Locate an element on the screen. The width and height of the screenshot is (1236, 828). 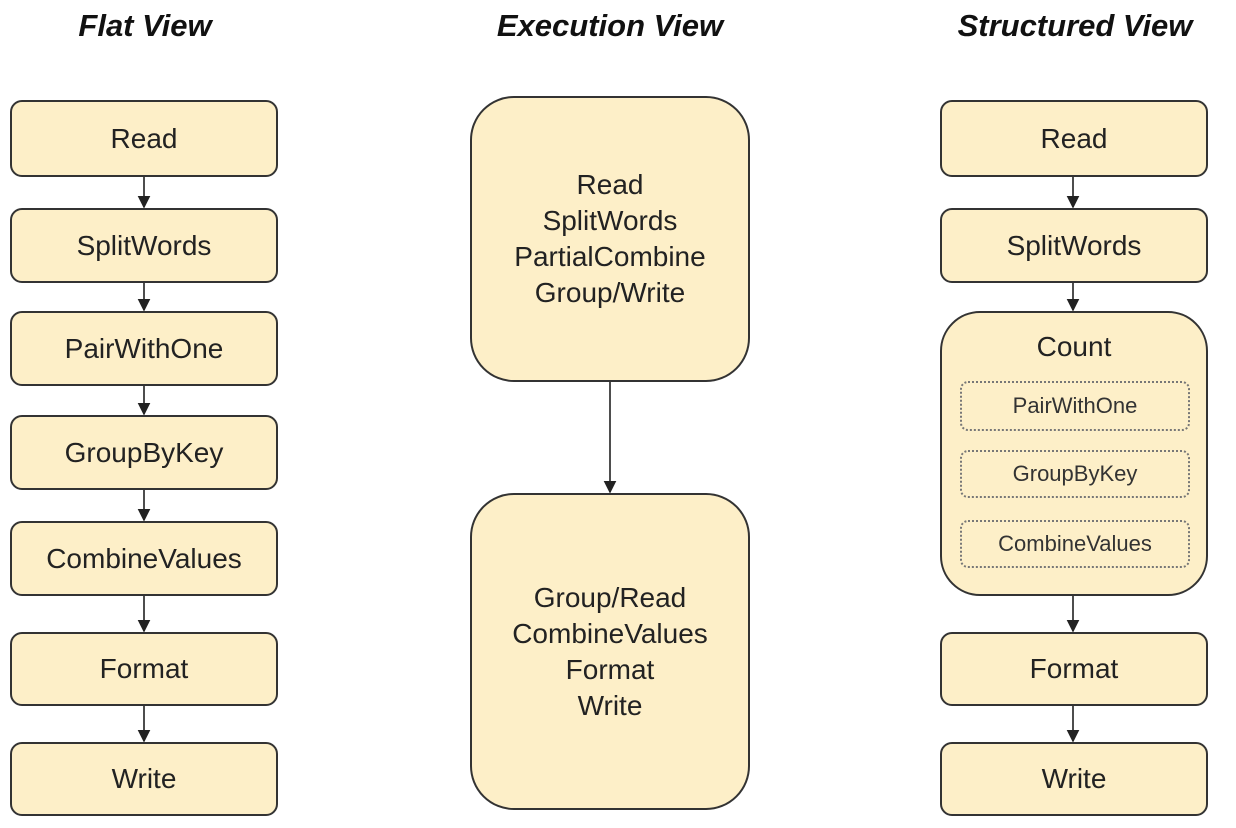
structured-node-read: Read is located at coordinates (1074, 138).